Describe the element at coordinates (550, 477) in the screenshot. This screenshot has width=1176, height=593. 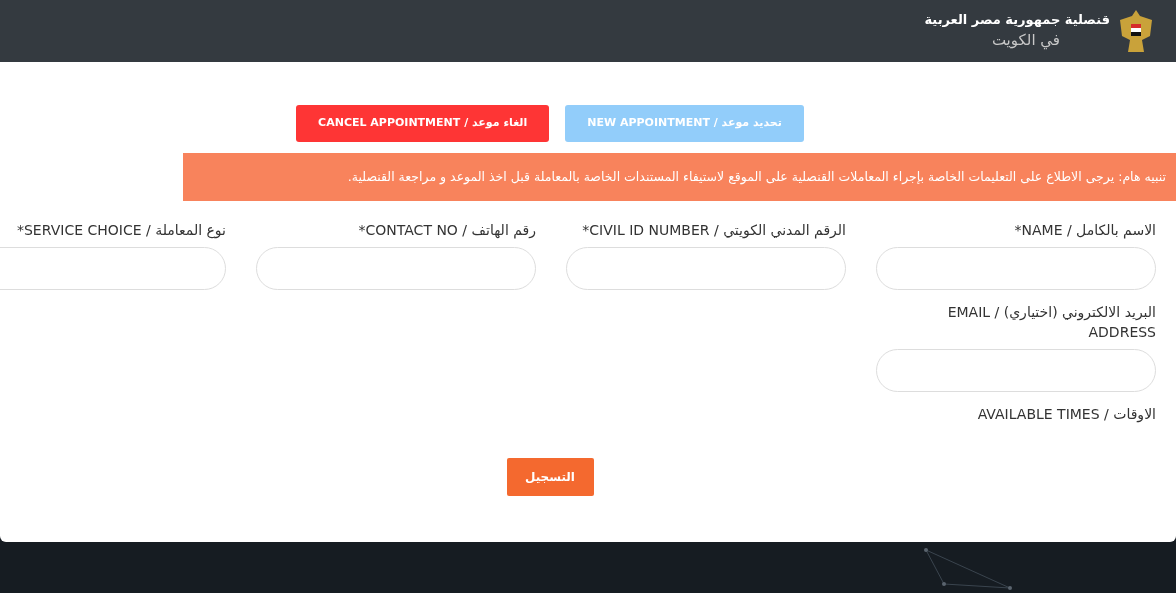
I see `submit-button: التسجيل` at that location.